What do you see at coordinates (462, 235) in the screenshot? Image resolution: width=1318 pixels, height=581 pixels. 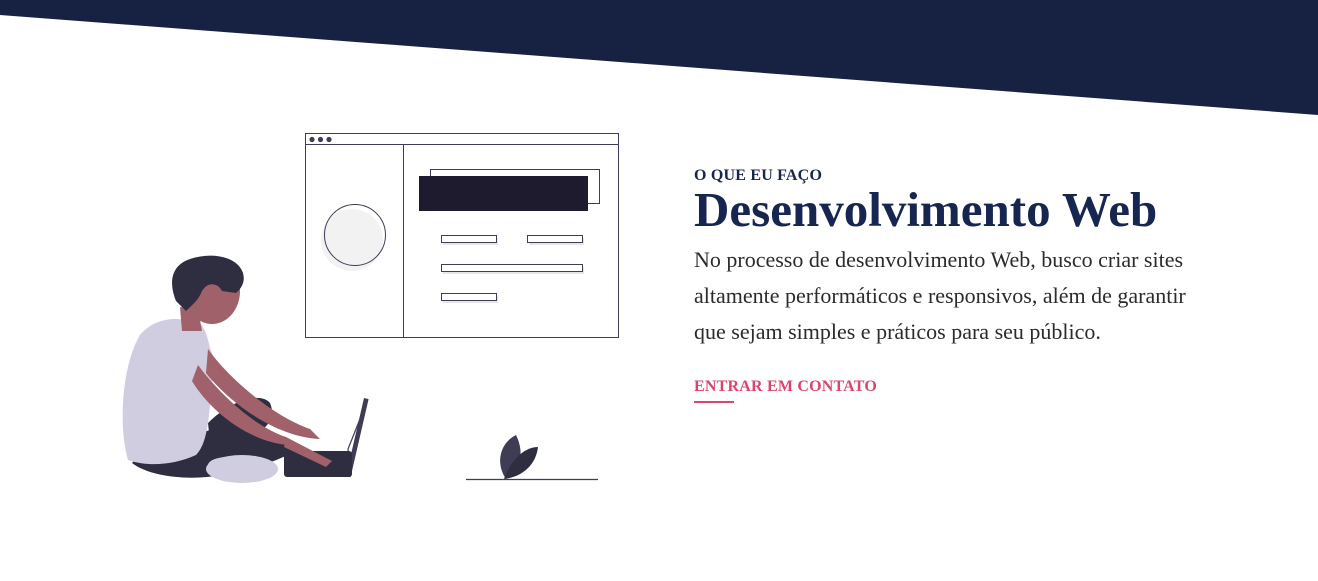 I see `browser-window-icon` at bounding box center [462, 235].